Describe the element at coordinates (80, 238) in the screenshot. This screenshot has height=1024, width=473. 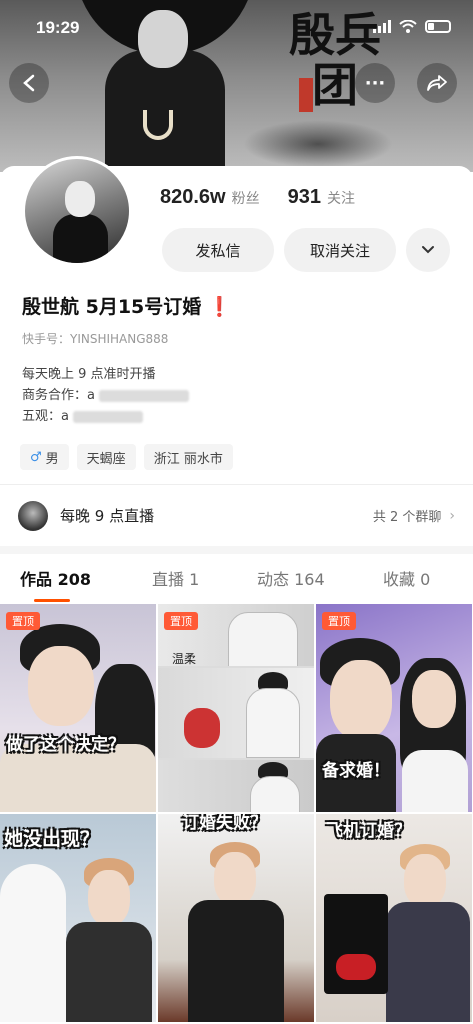
I see `avatar-body` at that location.